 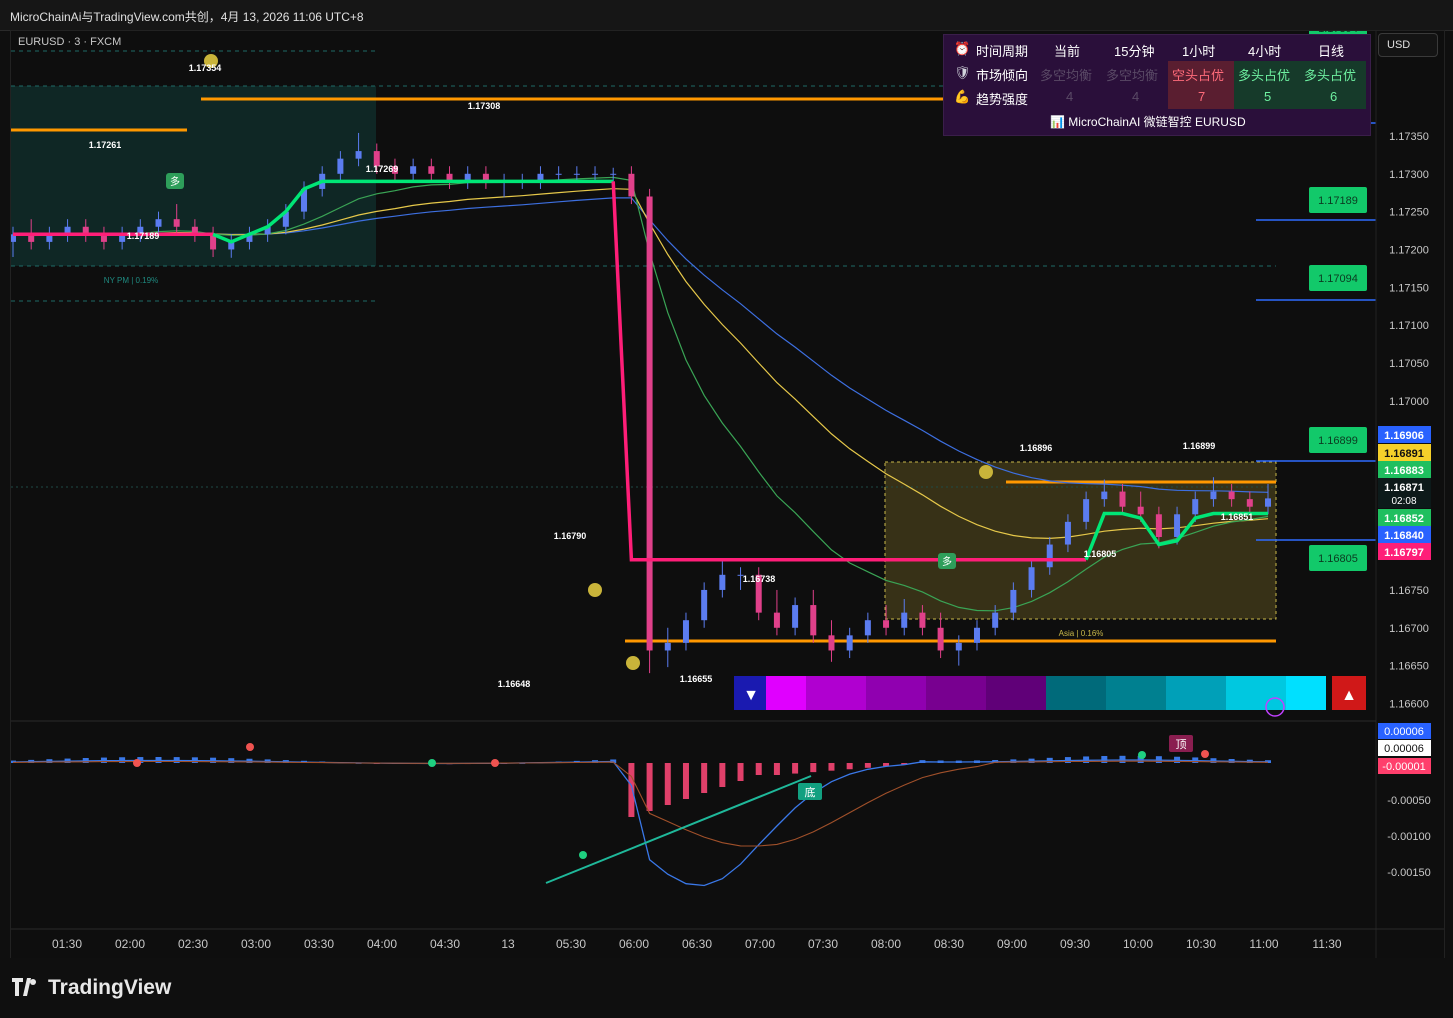 What do you see at coordinates (1134, 51) in the screenshot?
I see `dashboard-cell: 15分钟` at bounding box center [1134, 51].